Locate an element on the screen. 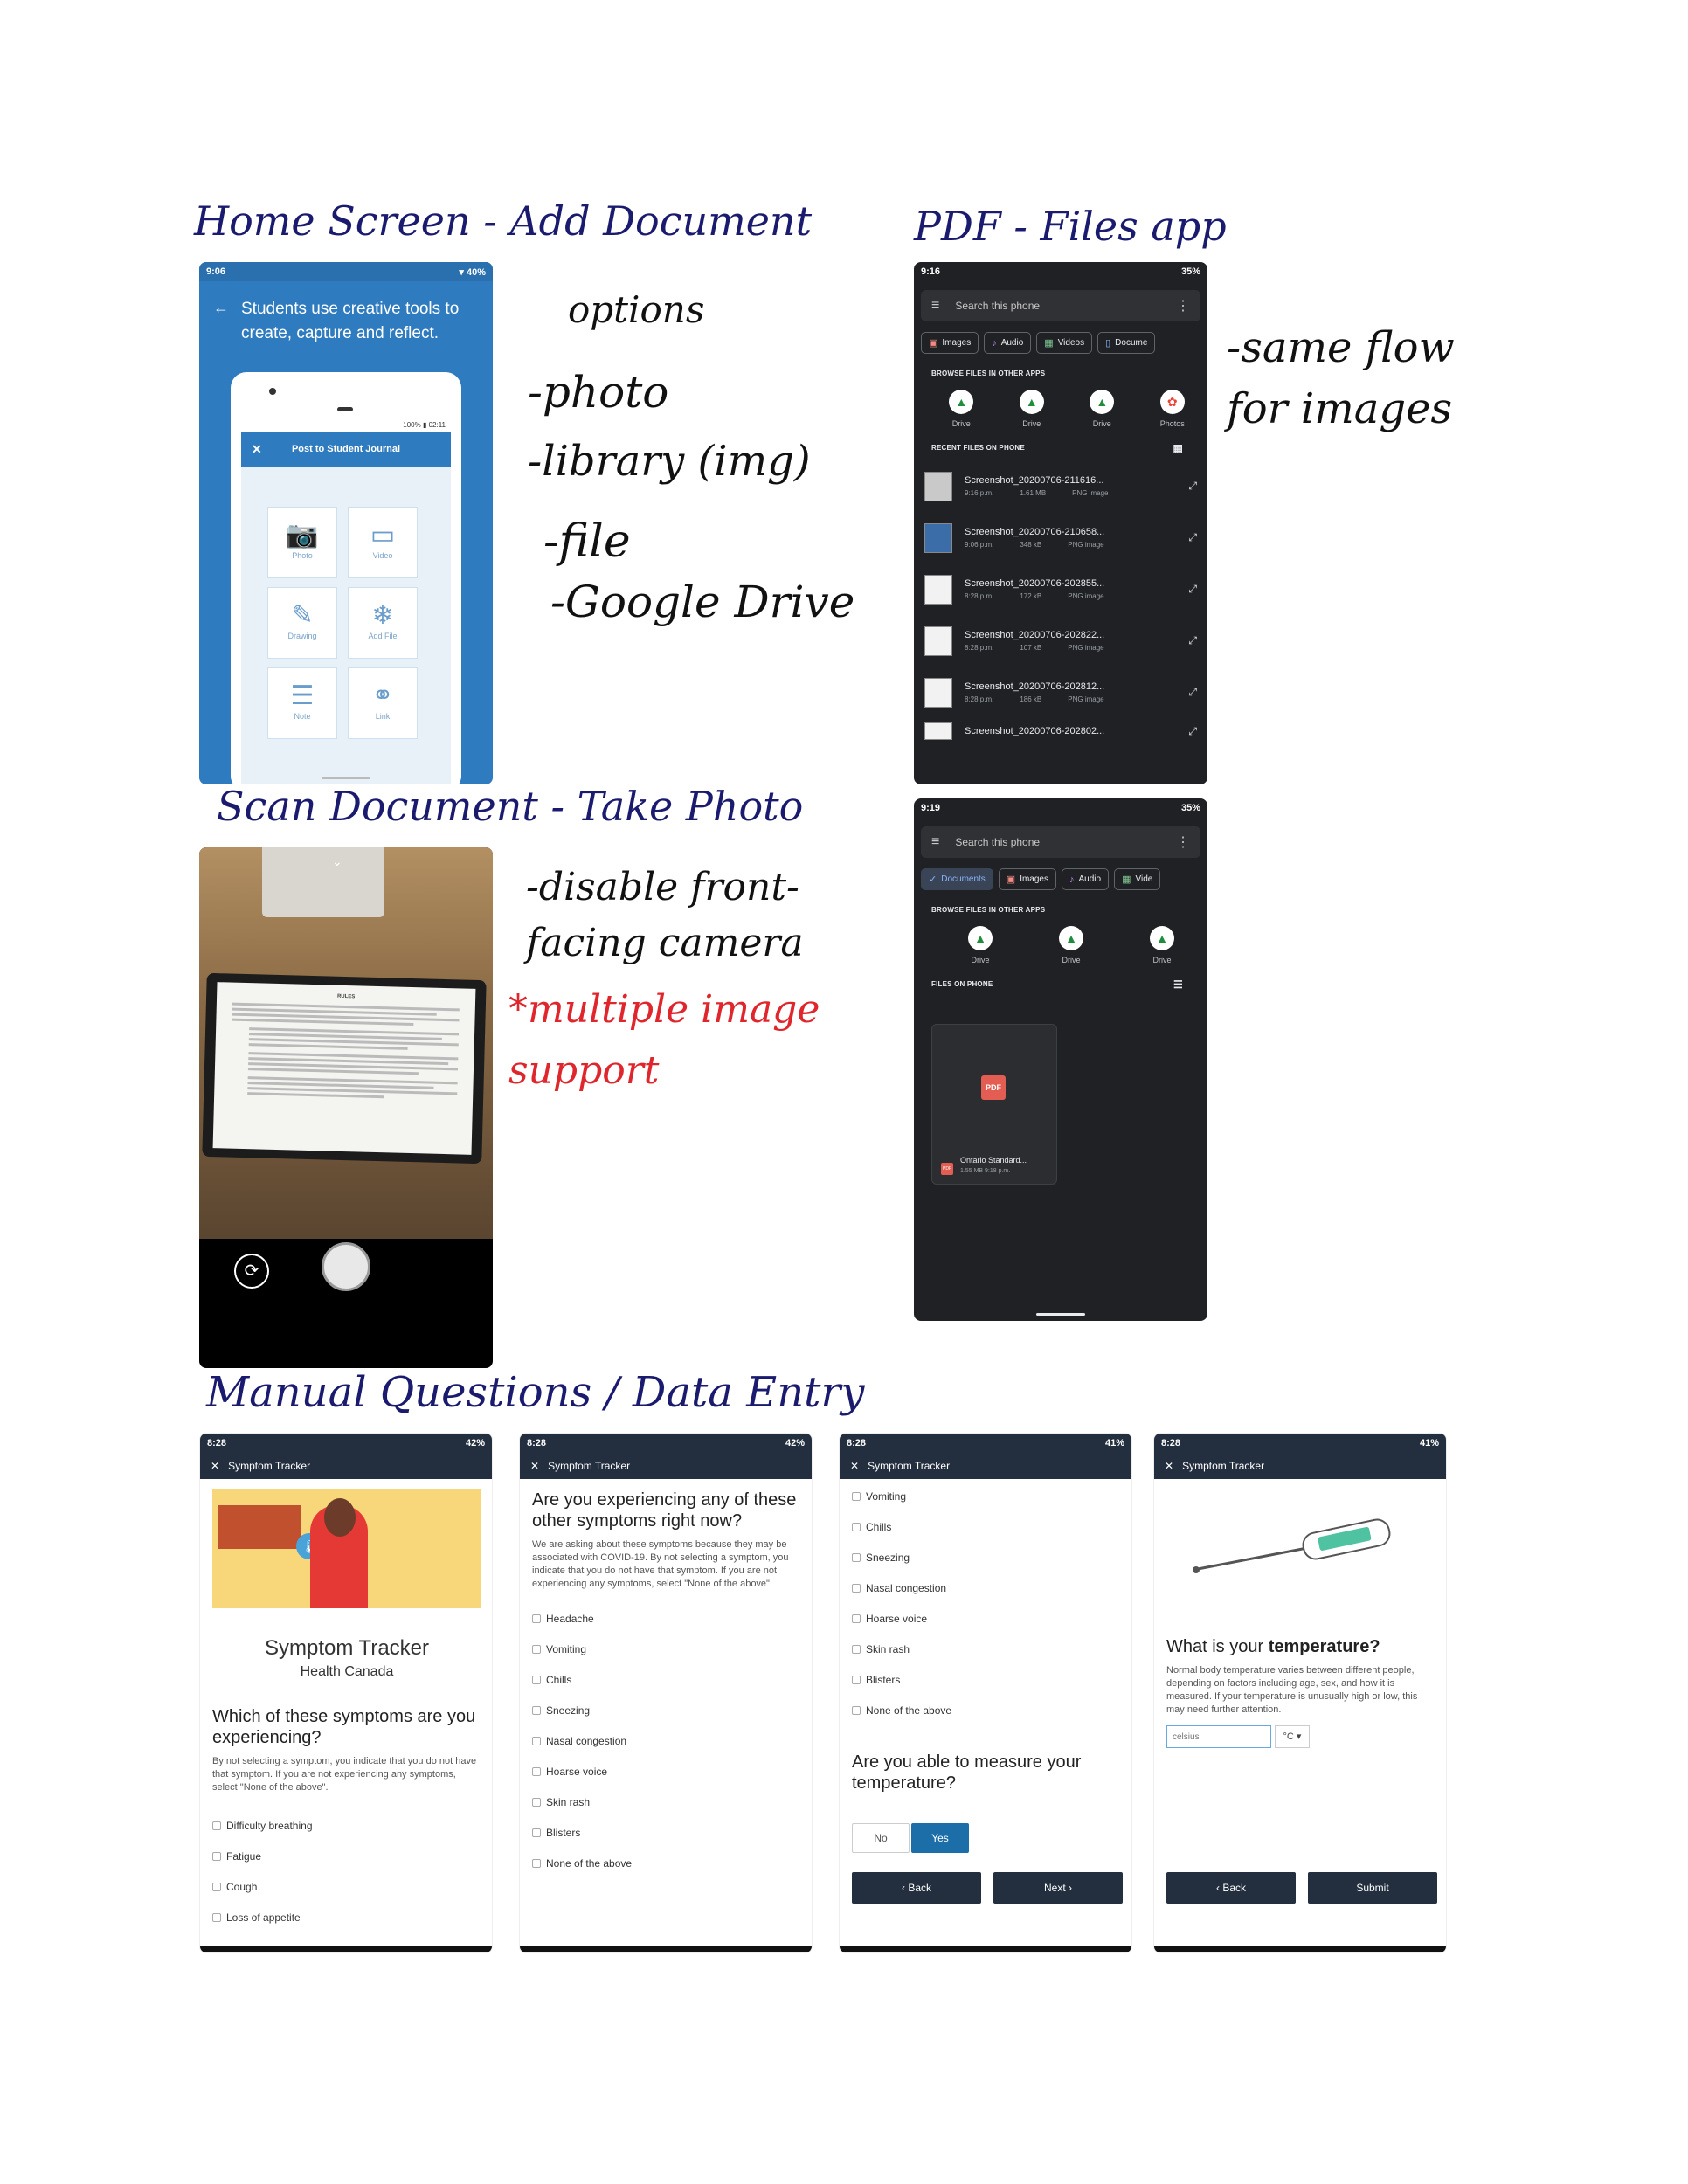  yes-button: Yes is located at coordinates (940, 1838).